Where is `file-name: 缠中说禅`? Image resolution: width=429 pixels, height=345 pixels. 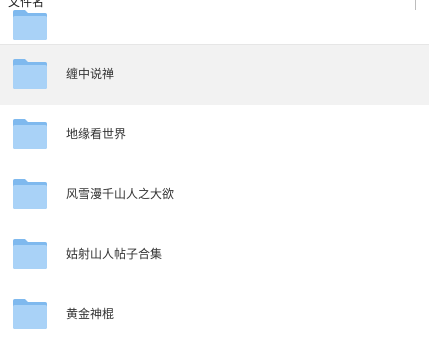
file-name: 缠中说禅 is located at coordinates (90, 74).